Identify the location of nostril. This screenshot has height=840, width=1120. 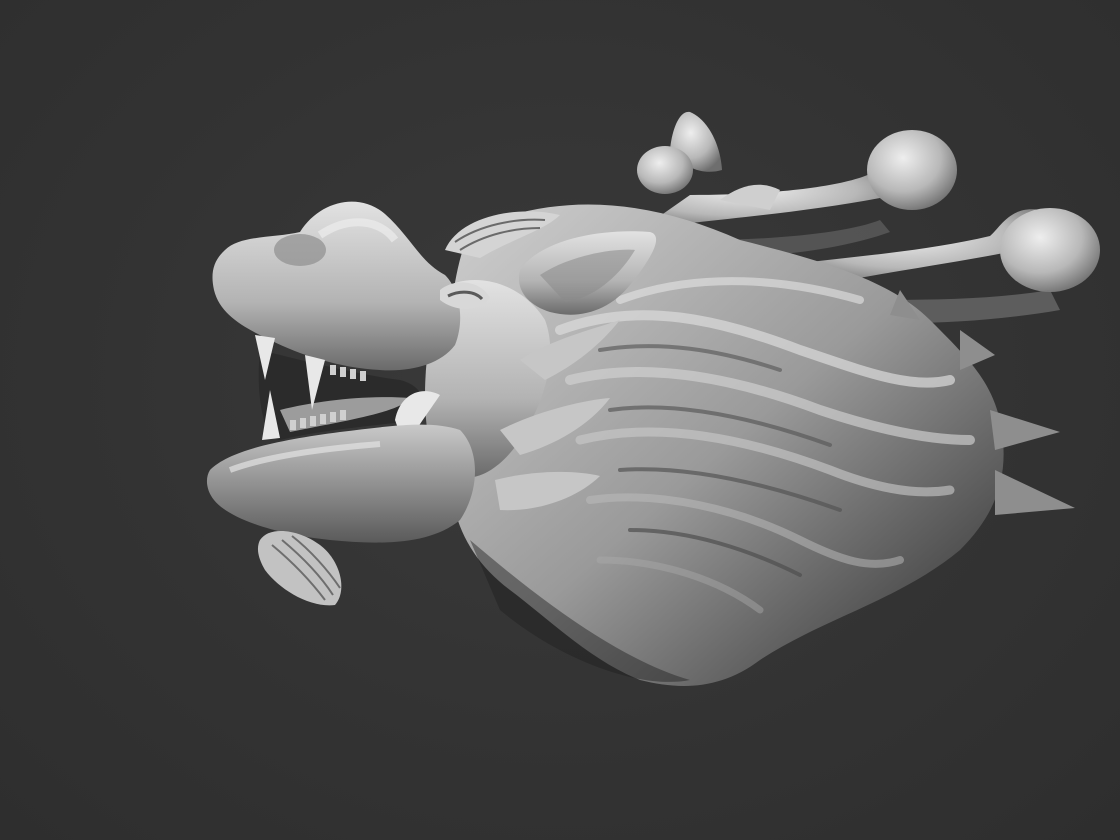
(300, 250).